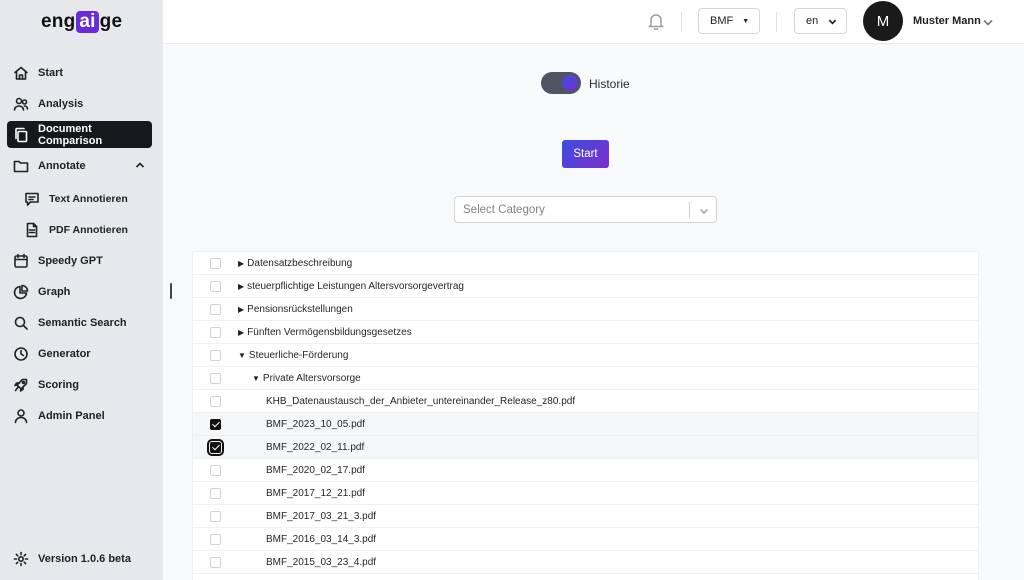 The height and width of the screenshot is (580, 1024). What do you see at coordinates (988, 21) in the screenshot?
I see `user-menu-chevron-icon` at bounding box center [988, 21].